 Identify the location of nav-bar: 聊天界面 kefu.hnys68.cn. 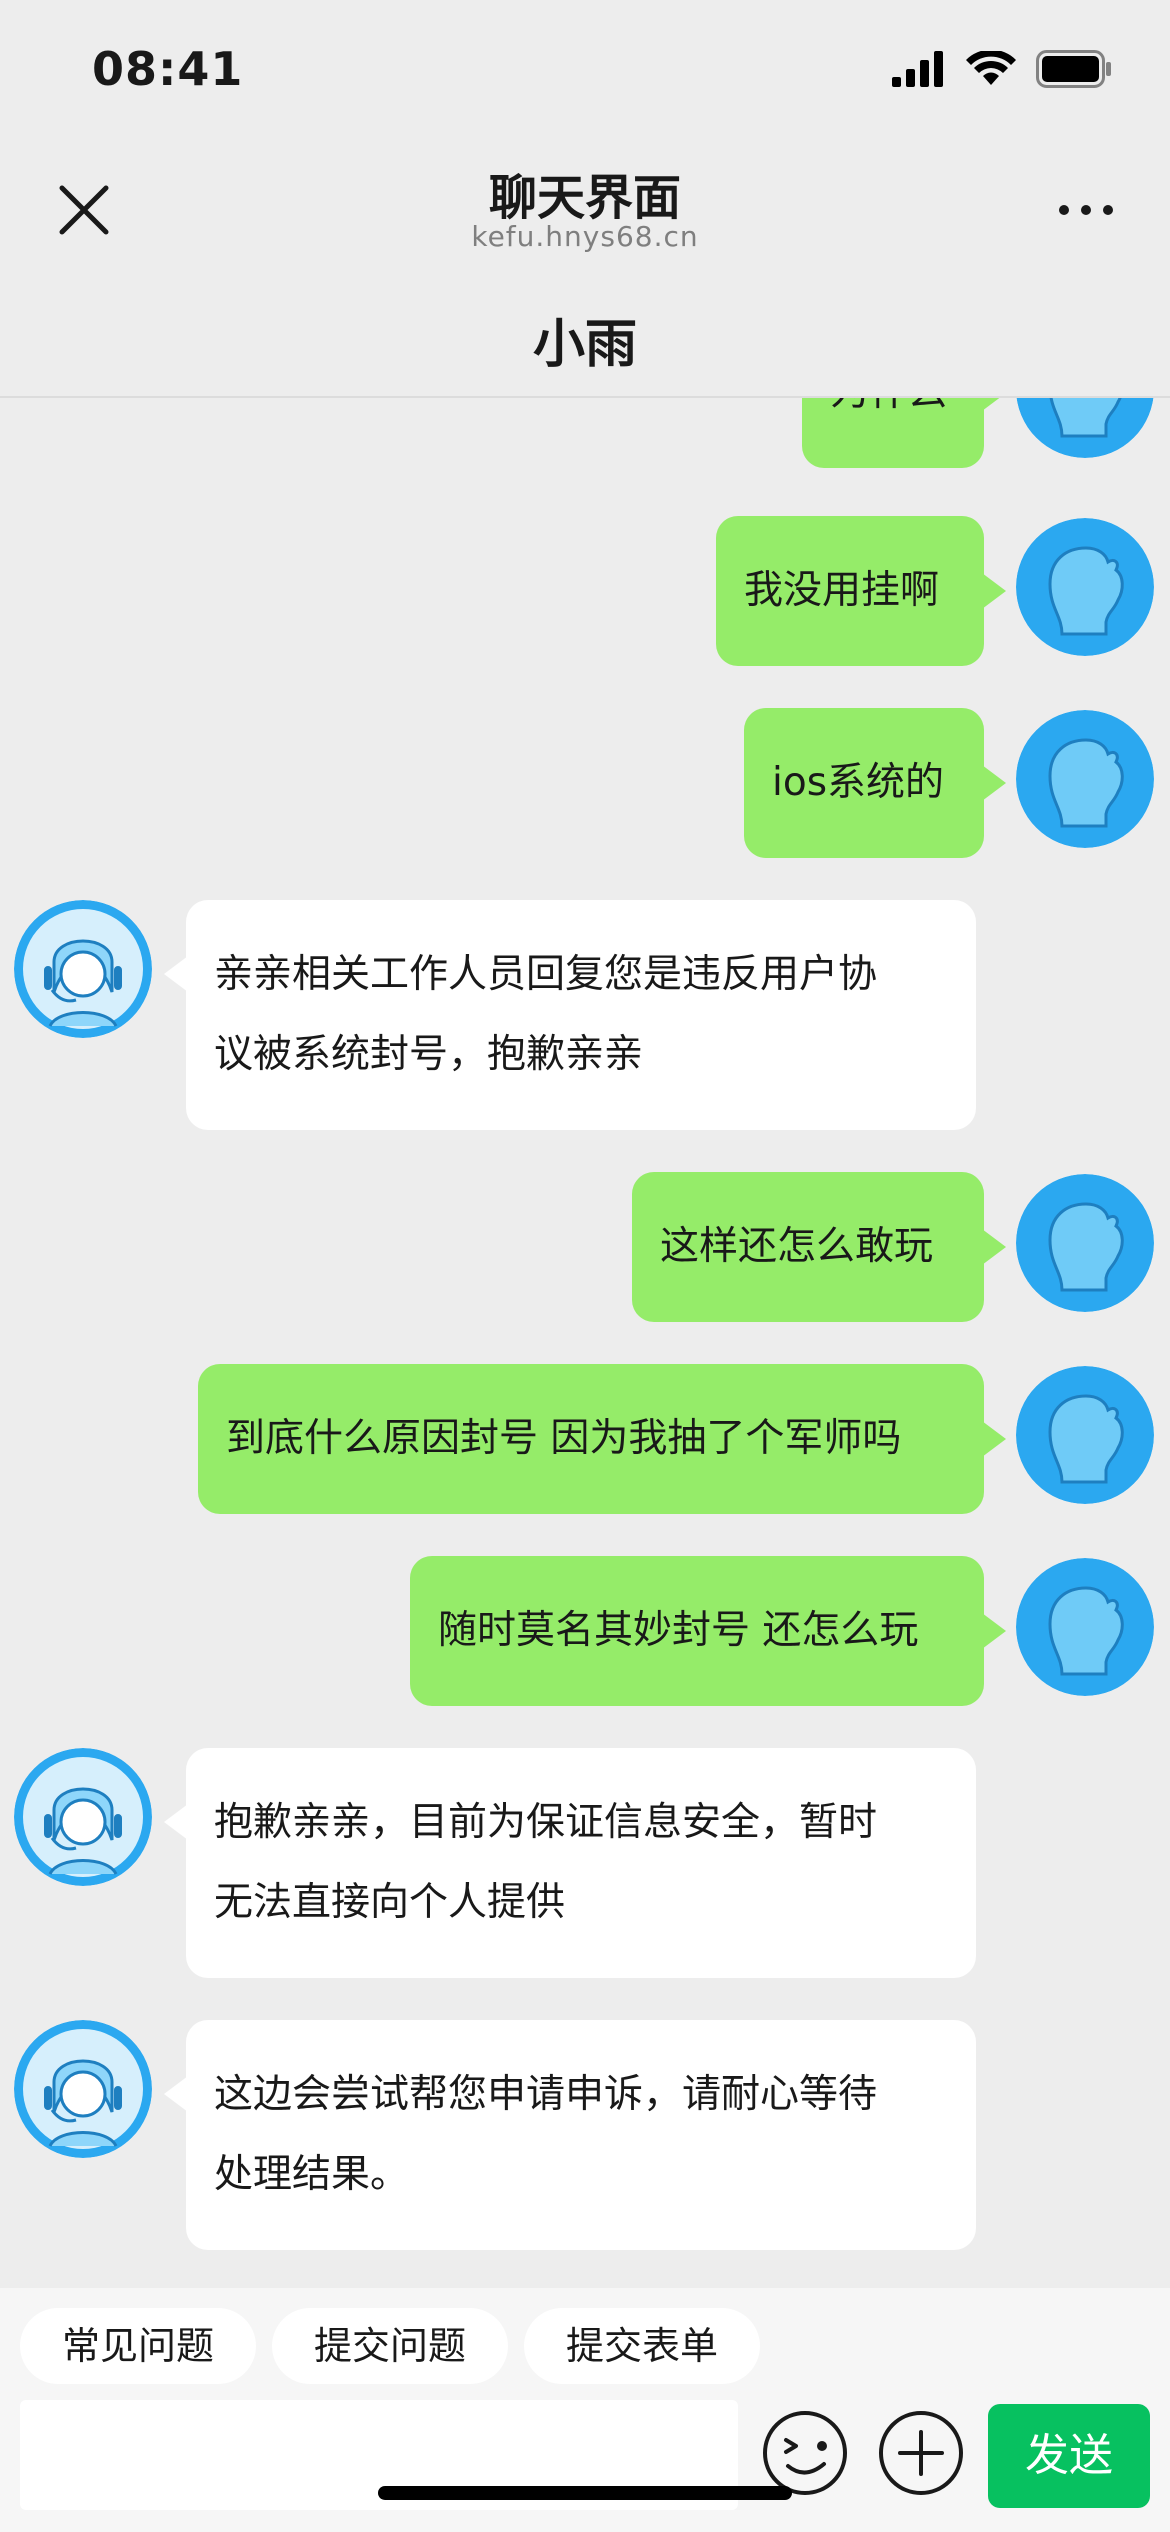
(585, 205).